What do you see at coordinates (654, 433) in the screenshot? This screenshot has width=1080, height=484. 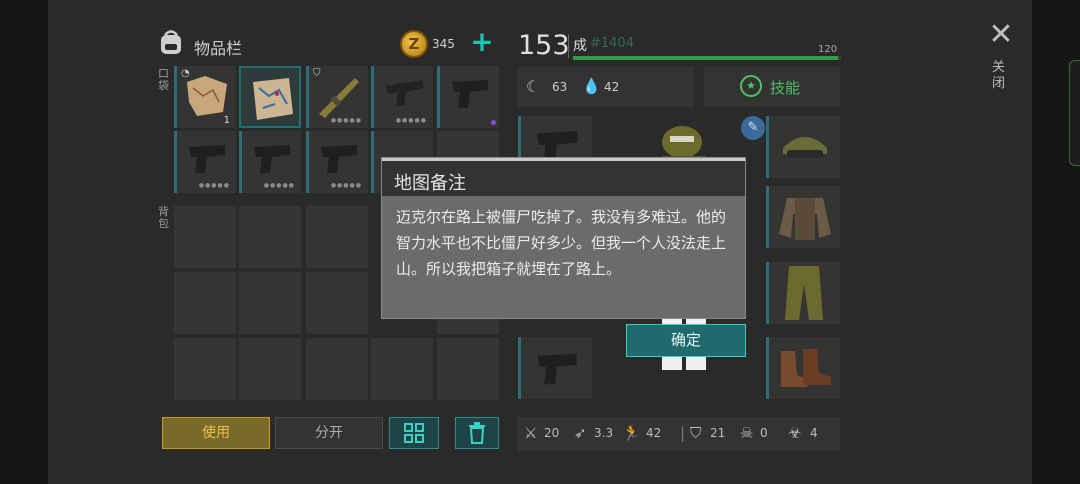 I see `speed-value: 42` at bounding box center [654, 433].